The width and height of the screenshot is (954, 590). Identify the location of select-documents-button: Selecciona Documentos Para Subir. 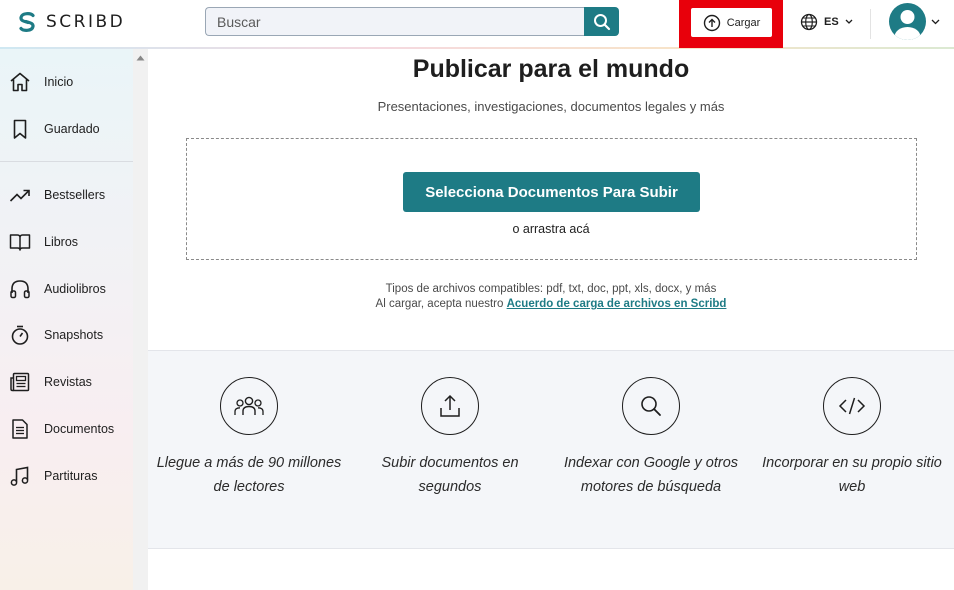
(551, 192).